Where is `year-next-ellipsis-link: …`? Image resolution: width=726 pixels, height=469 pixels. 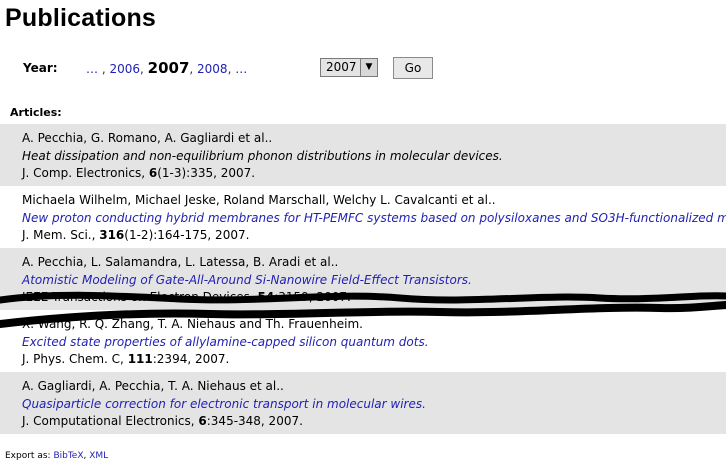 year-next-ellipsis-link: … is located at coordinates (241, 69).